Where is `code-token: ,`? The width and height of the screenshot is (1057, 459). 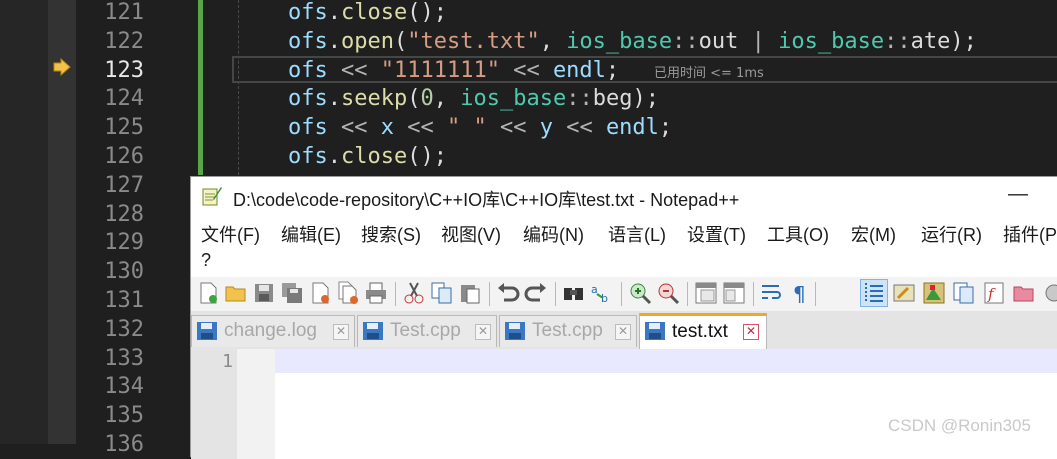 code-token: , is located at coordinates (553, 41).